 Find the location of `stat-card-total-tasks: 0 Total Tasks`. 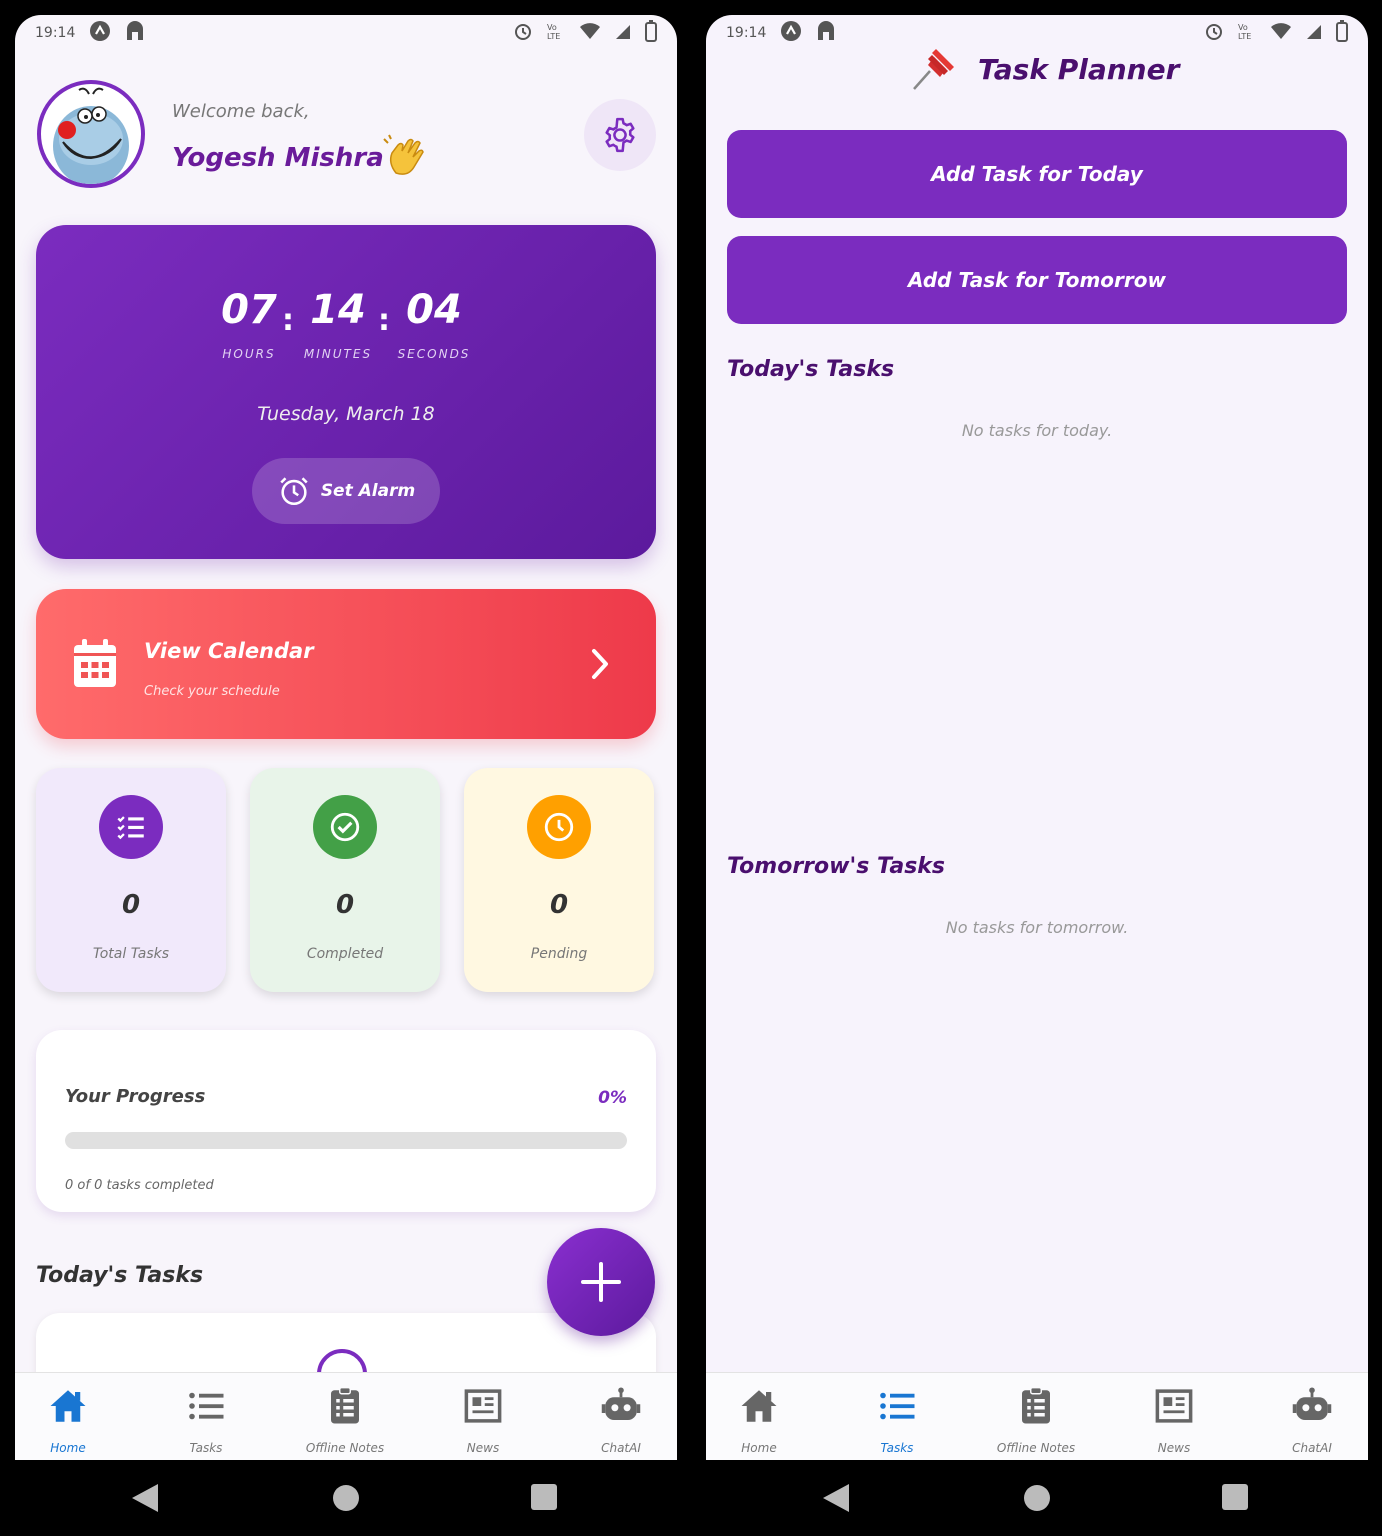

stat-card-total-tasks: 0 Total Tasks is located at coordinates (131, 880).